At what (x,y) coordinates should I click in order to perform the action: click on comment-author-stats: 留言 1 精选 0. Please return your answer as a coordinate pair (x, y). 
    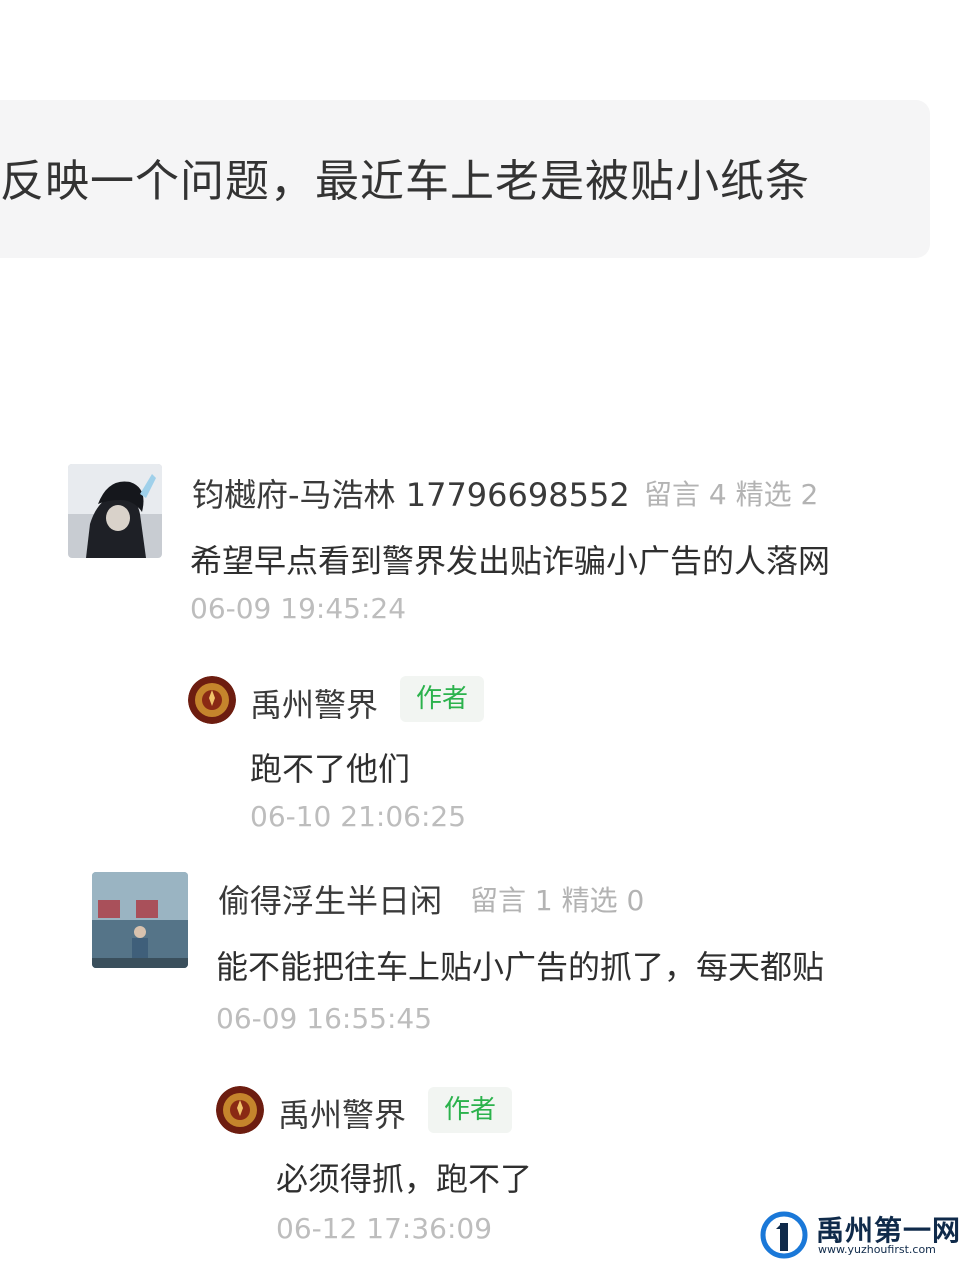
    Looking at the image, I should click on (557, 900).